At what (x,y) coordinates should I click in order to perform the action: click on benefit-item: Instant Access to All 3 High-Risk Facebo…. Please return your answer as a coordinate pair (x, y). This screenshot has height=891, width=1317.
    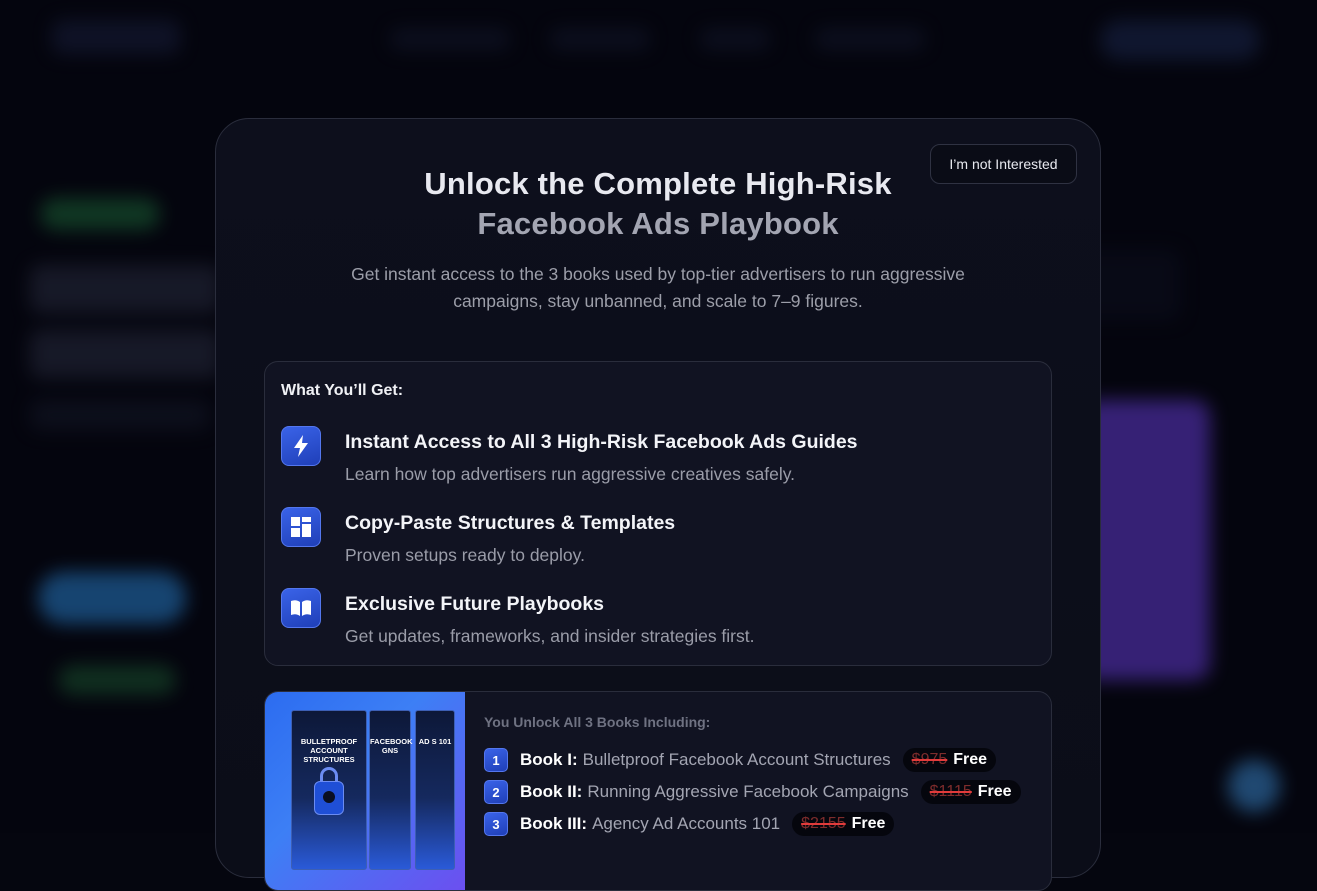
    Looking at the image, I should click on (661, 458).